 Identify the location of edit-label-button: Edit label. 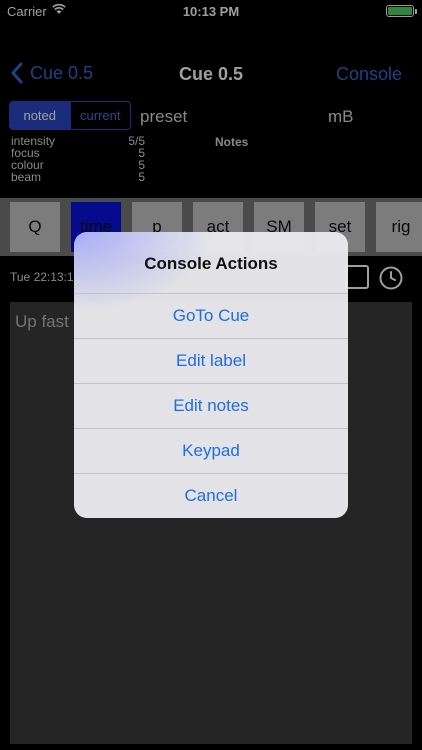
(211, 360).